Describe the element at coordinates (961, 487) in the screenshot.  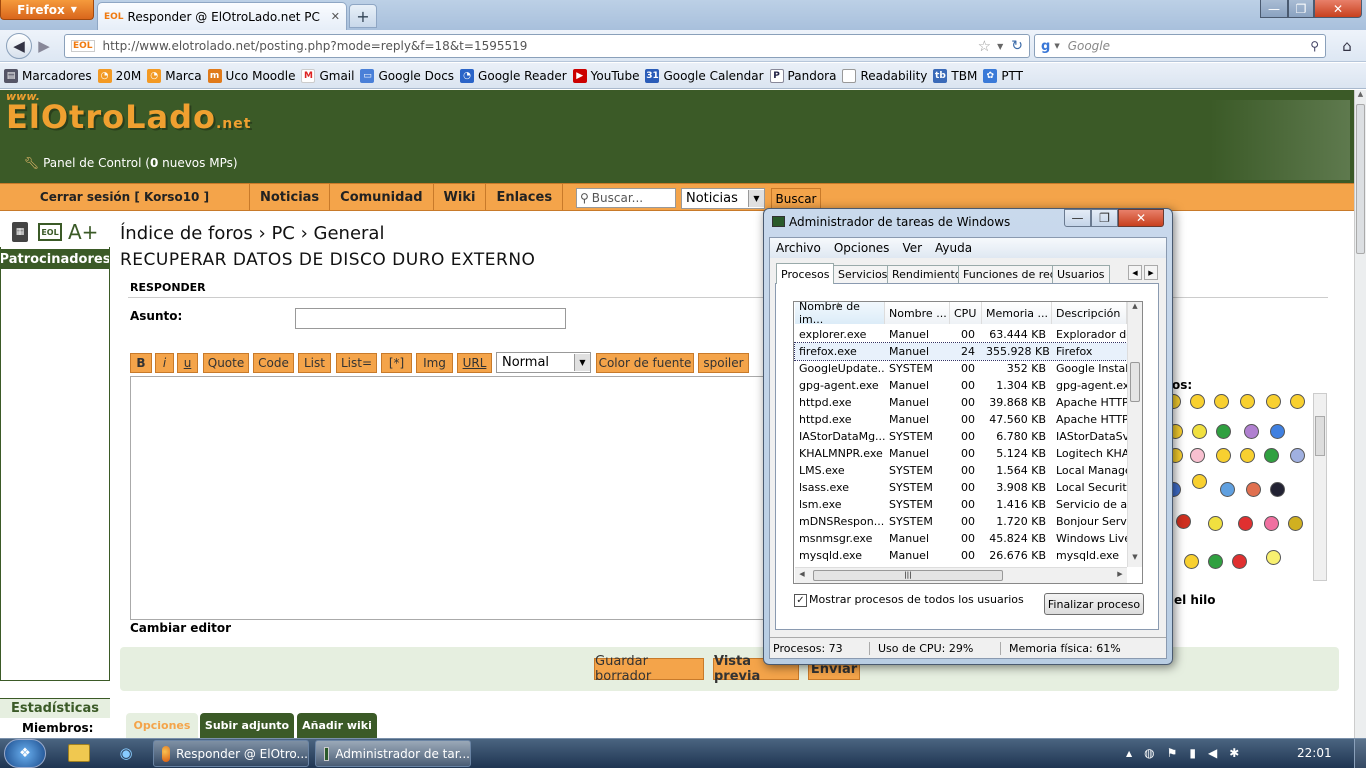
I see `process-row: lsass.exe SYSTEM 00 3.908 KB Local Security` at that location.